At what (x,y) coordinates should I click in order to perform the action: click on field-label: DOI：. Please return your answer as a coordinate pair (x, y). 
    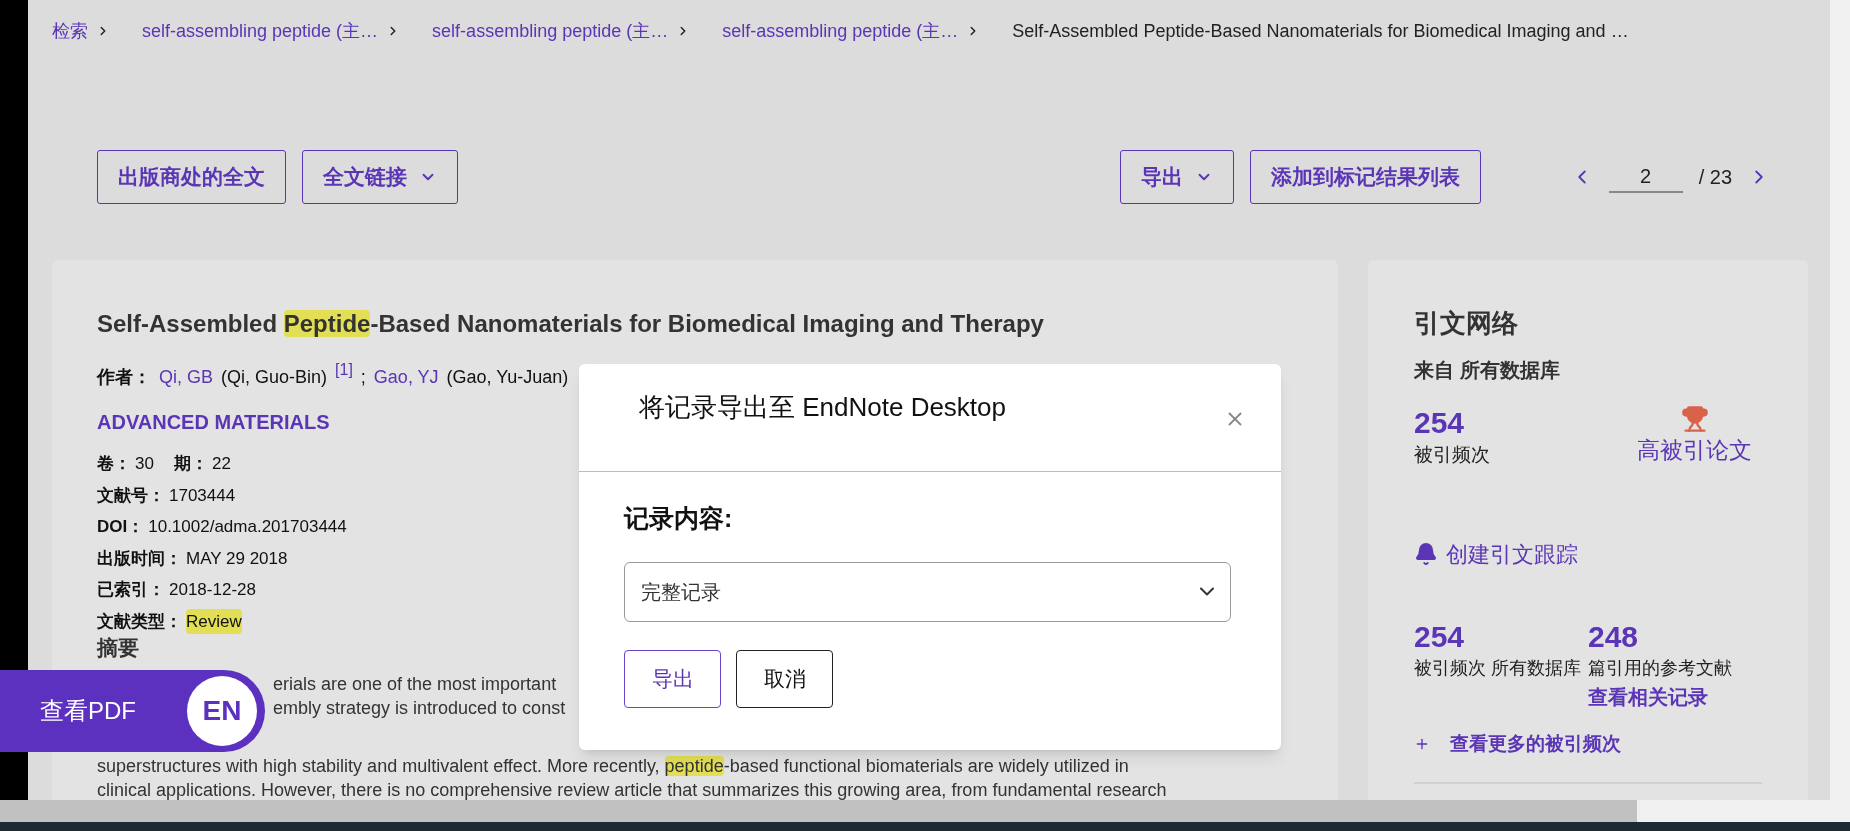
    Looking at the image, I should click on (121, 527).